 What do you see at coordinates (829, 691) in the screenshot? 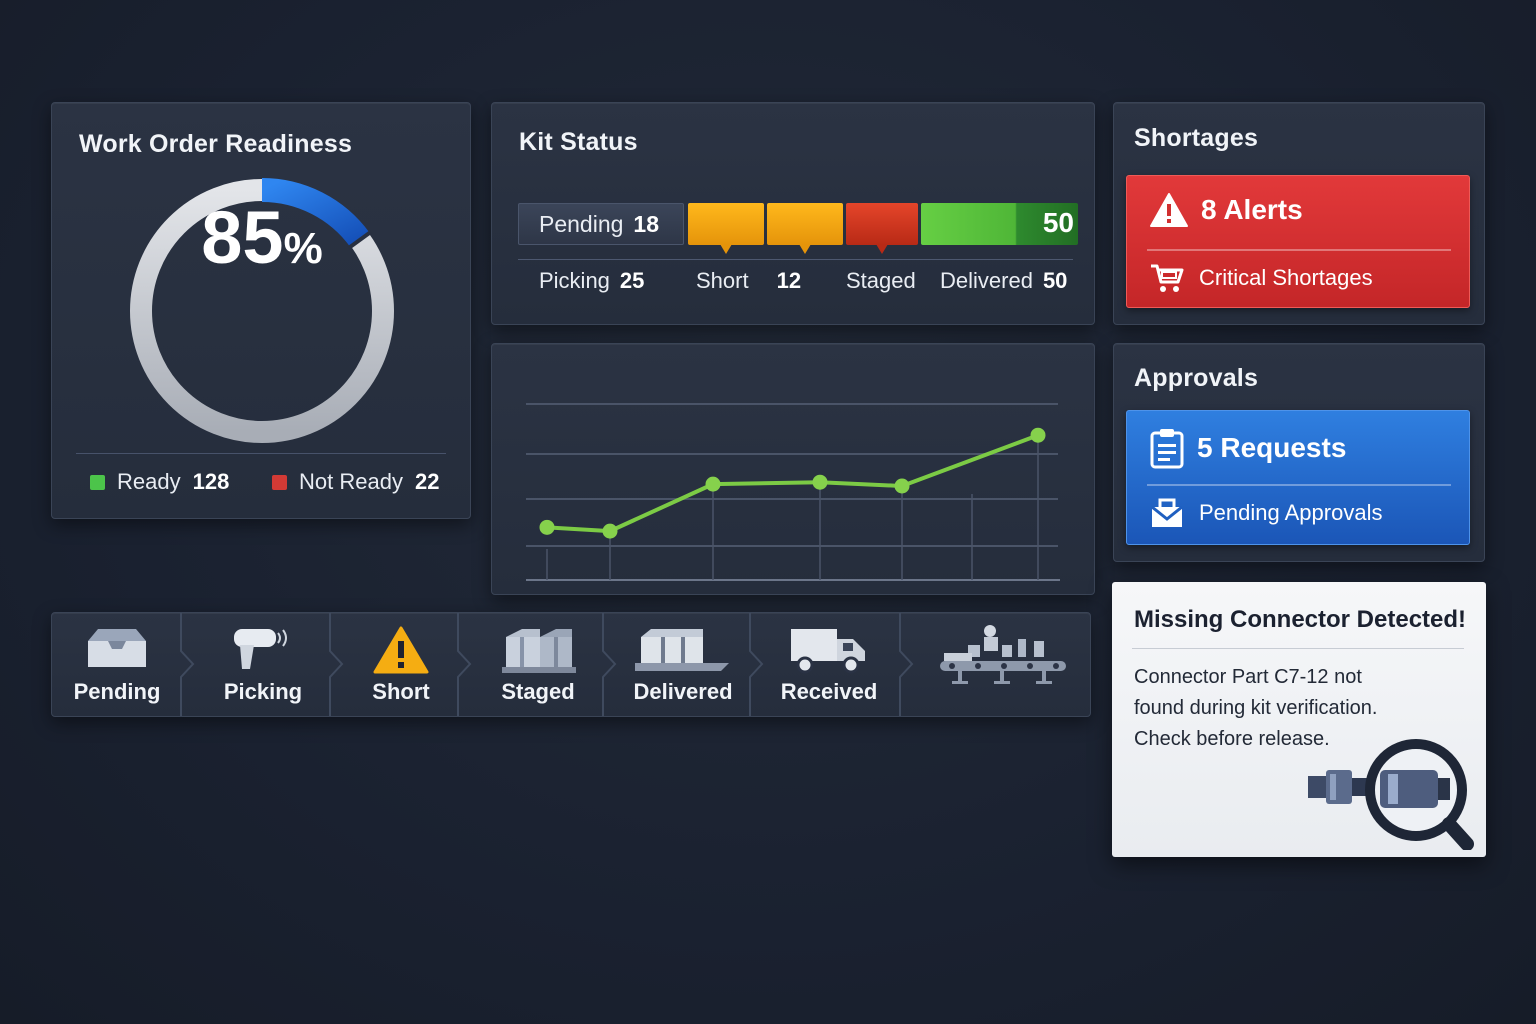
I see `step-label-received: Received` at bounding box center [829, 691].